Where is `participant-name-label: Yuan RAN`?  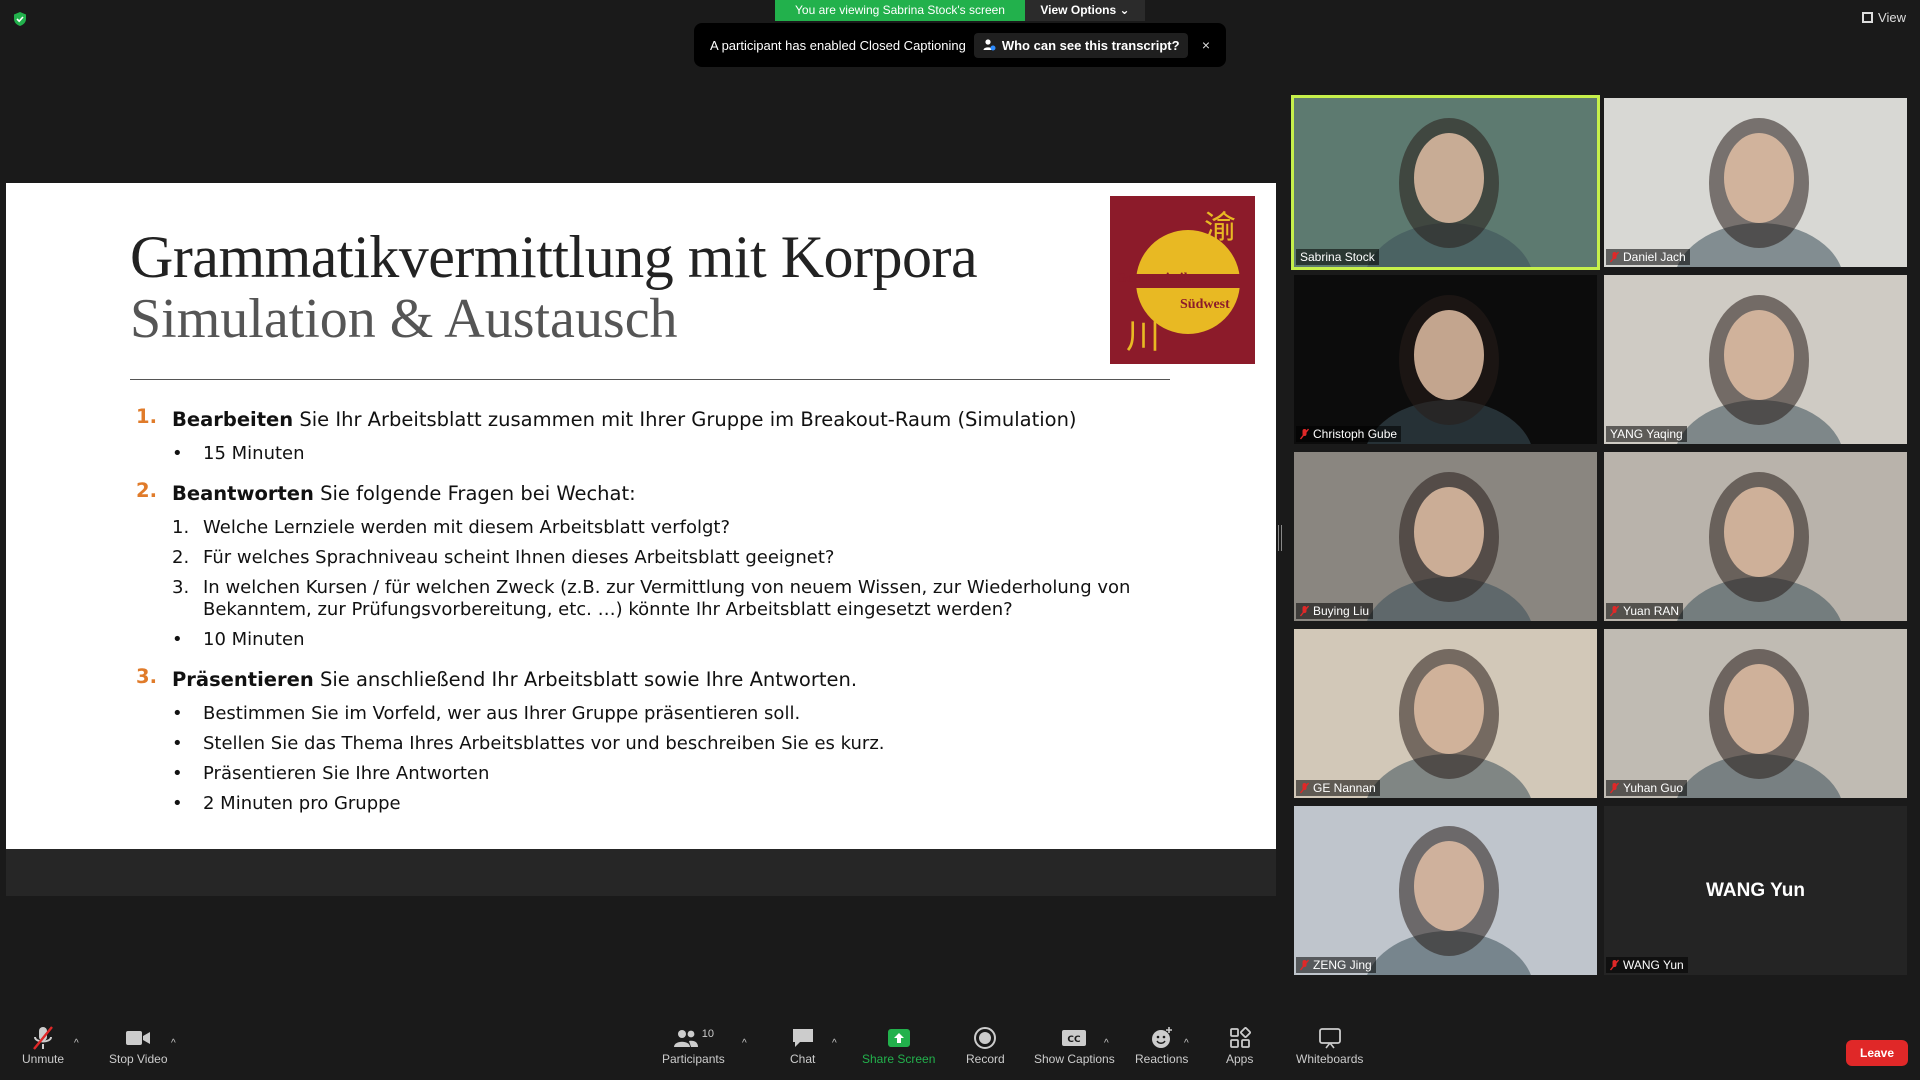
participant-name-label: Yuan RAN is located at coordinates (1645, 611).